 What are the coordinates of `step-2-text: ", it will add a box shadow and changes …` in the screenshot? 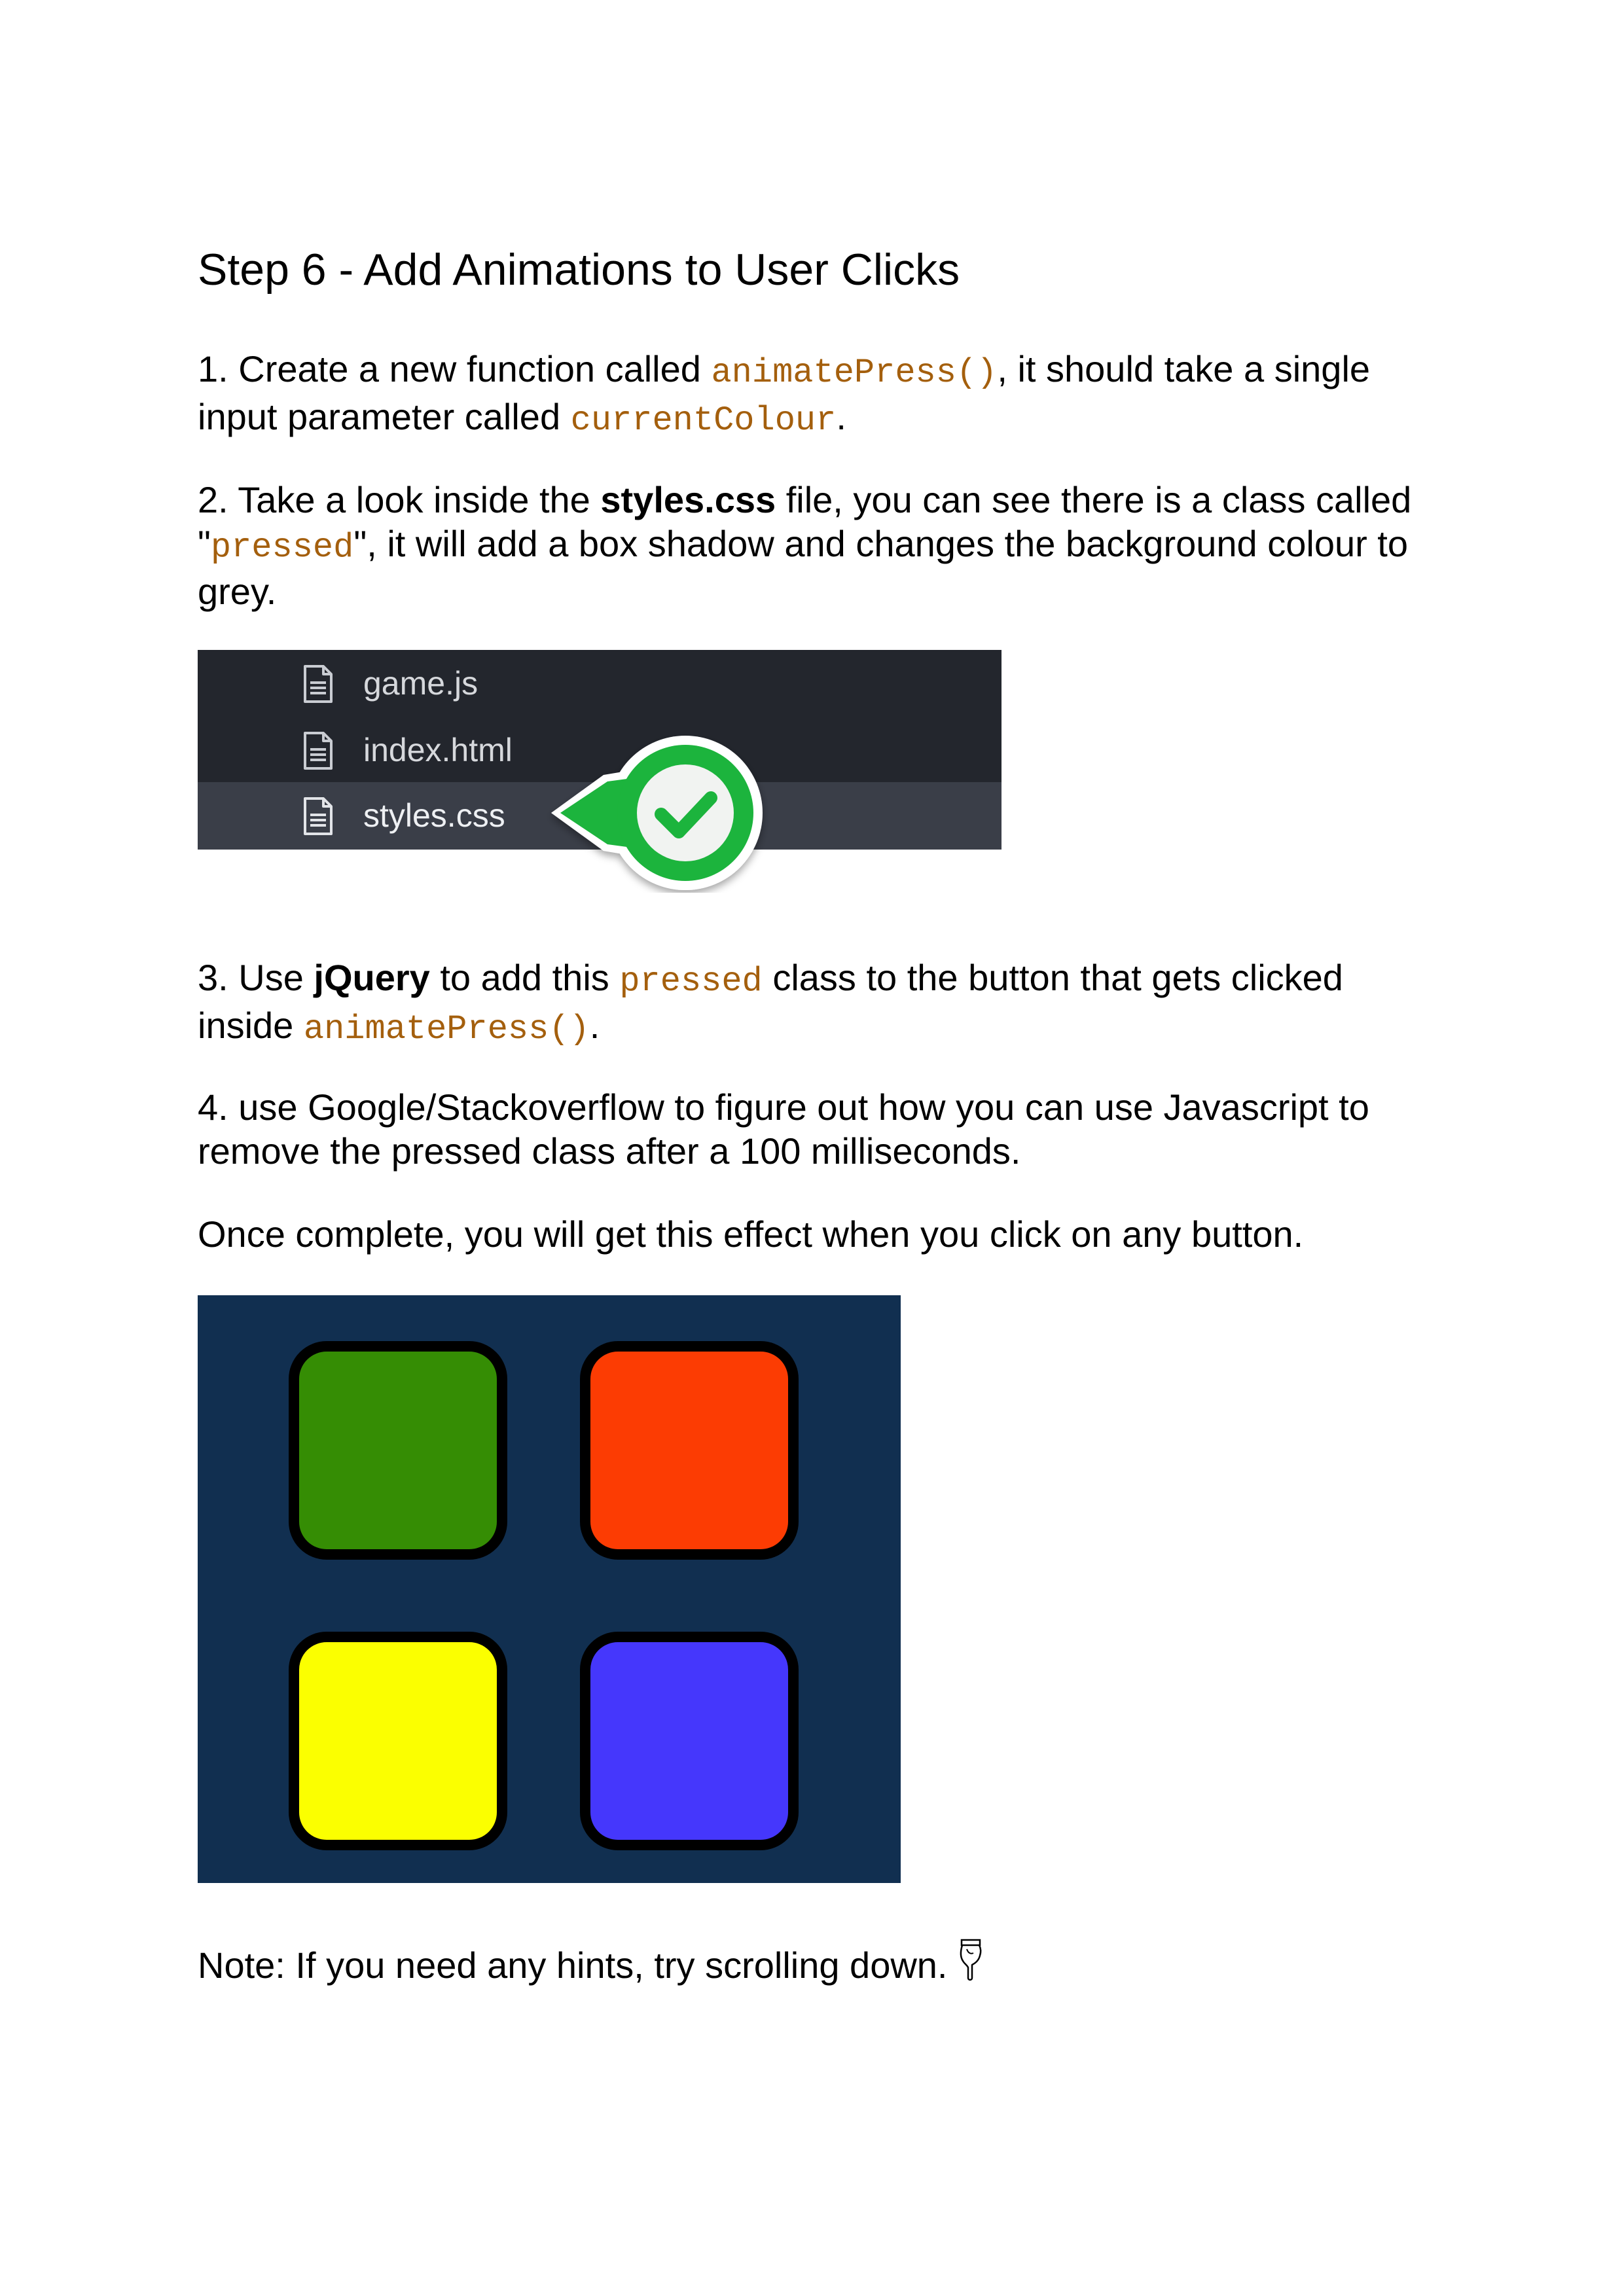 It's located at (881, 543).